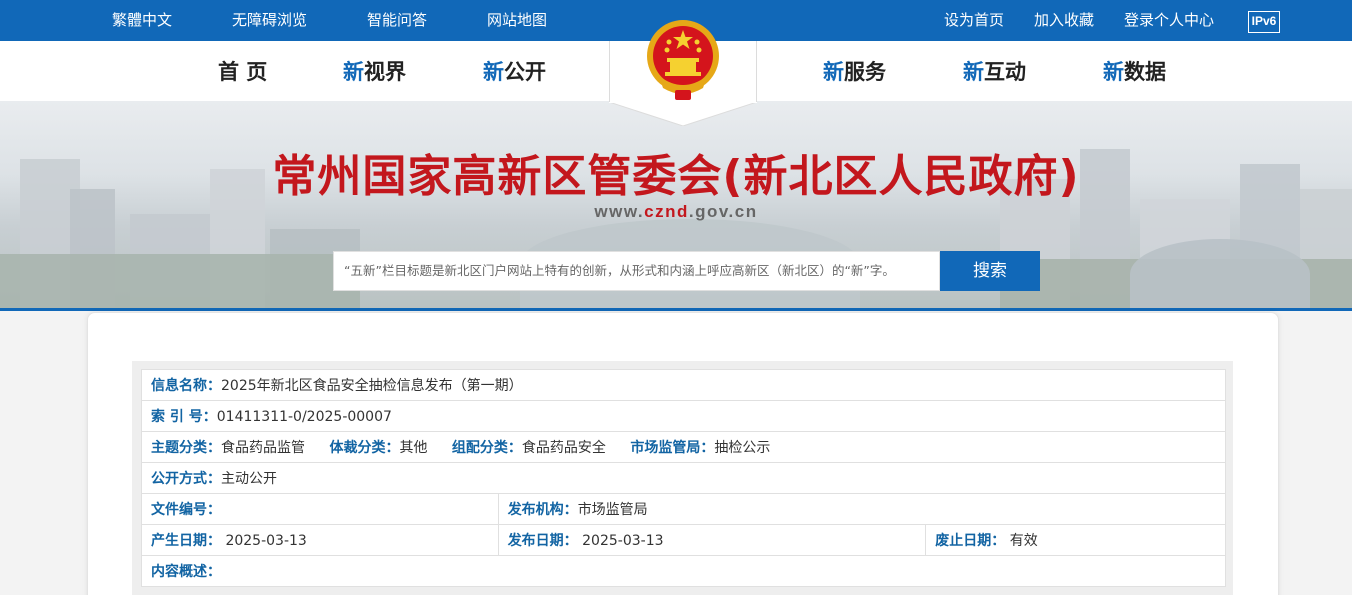 Image resolution: width=1352 pixels, height=595 pixels. I want to click on nav-open-label: 公开, so click(525, 72).